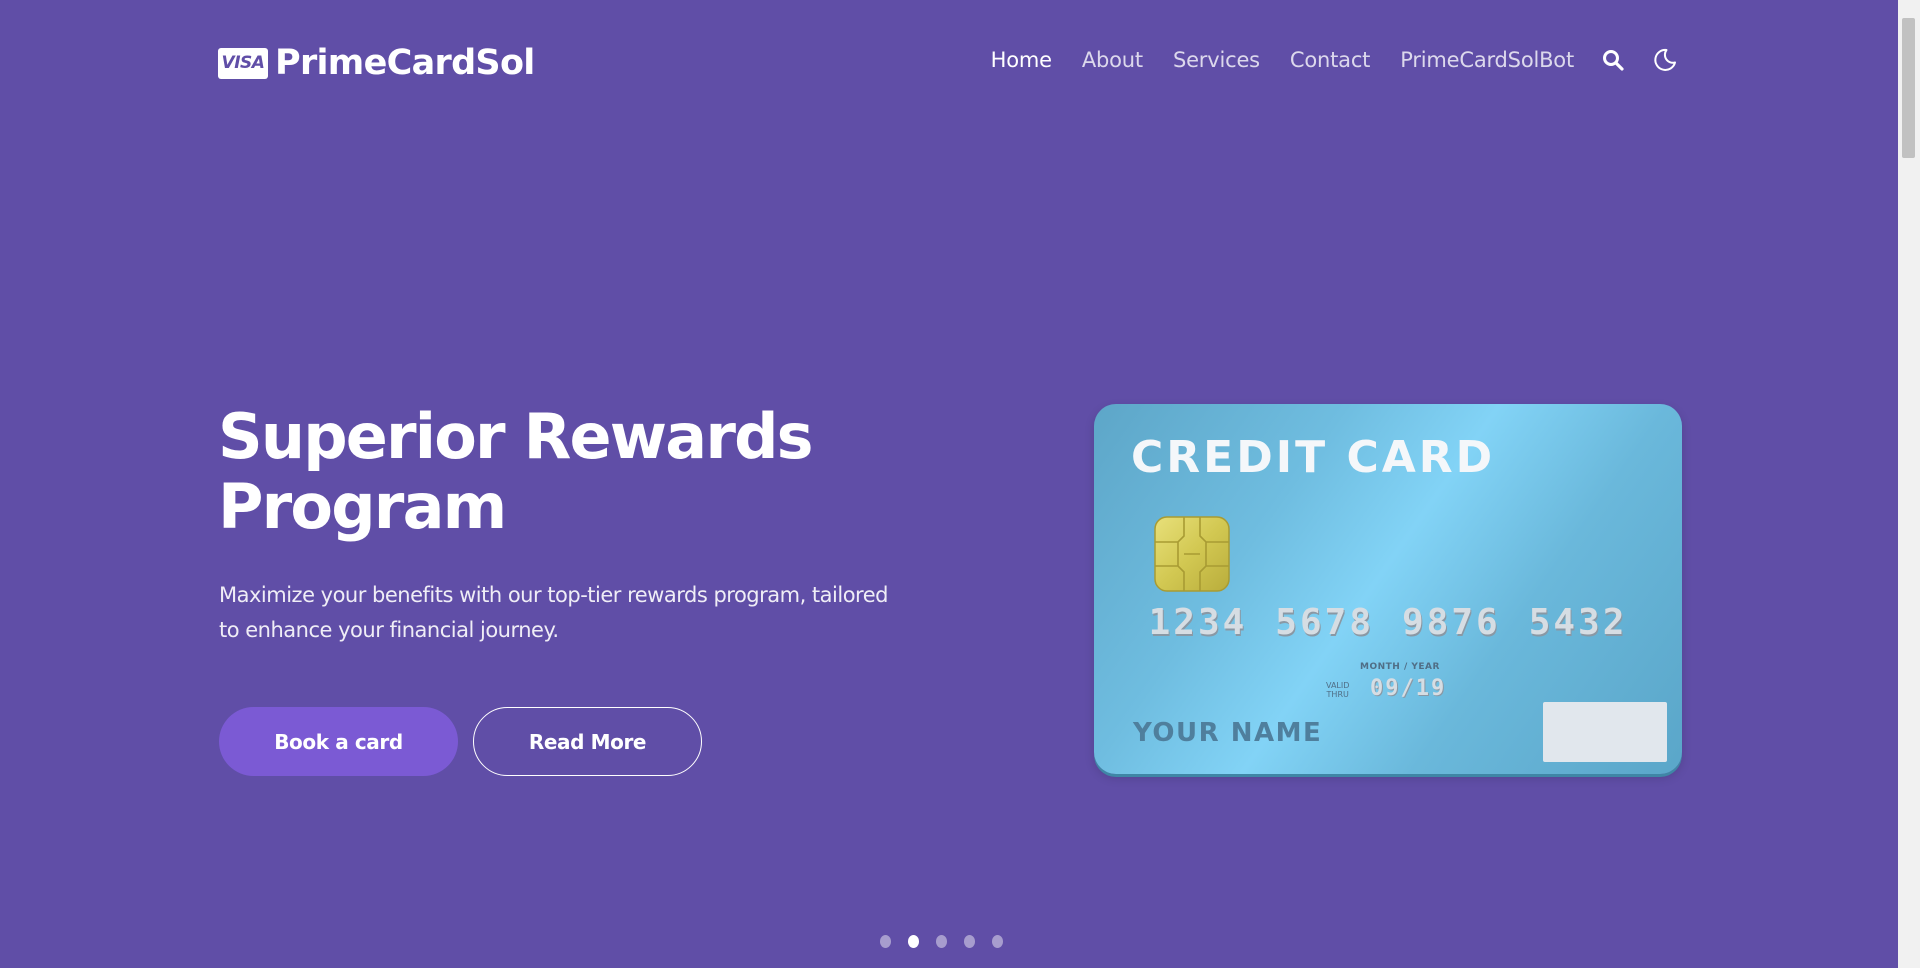  I want to click on card-number-group-4: 5432, so click(1578, 622).